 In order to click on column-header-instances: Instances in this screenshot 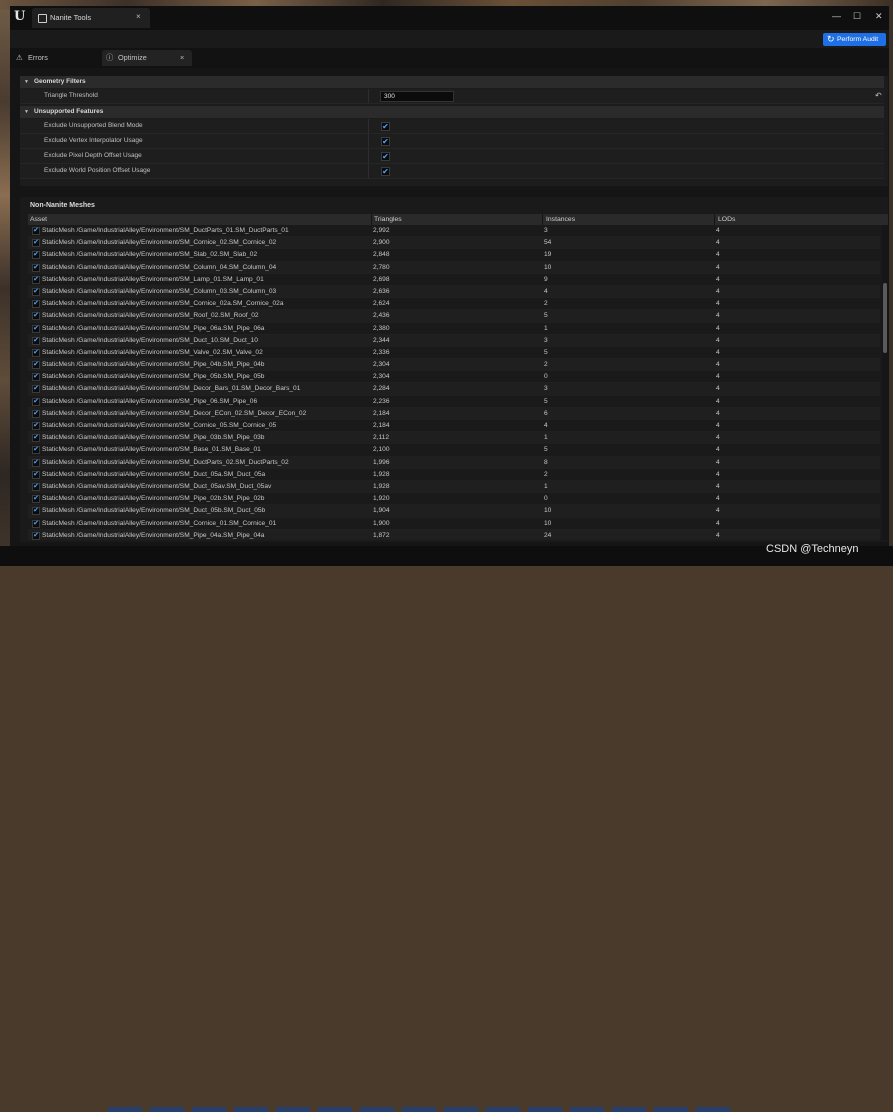, I will do `click(560, 219)`.